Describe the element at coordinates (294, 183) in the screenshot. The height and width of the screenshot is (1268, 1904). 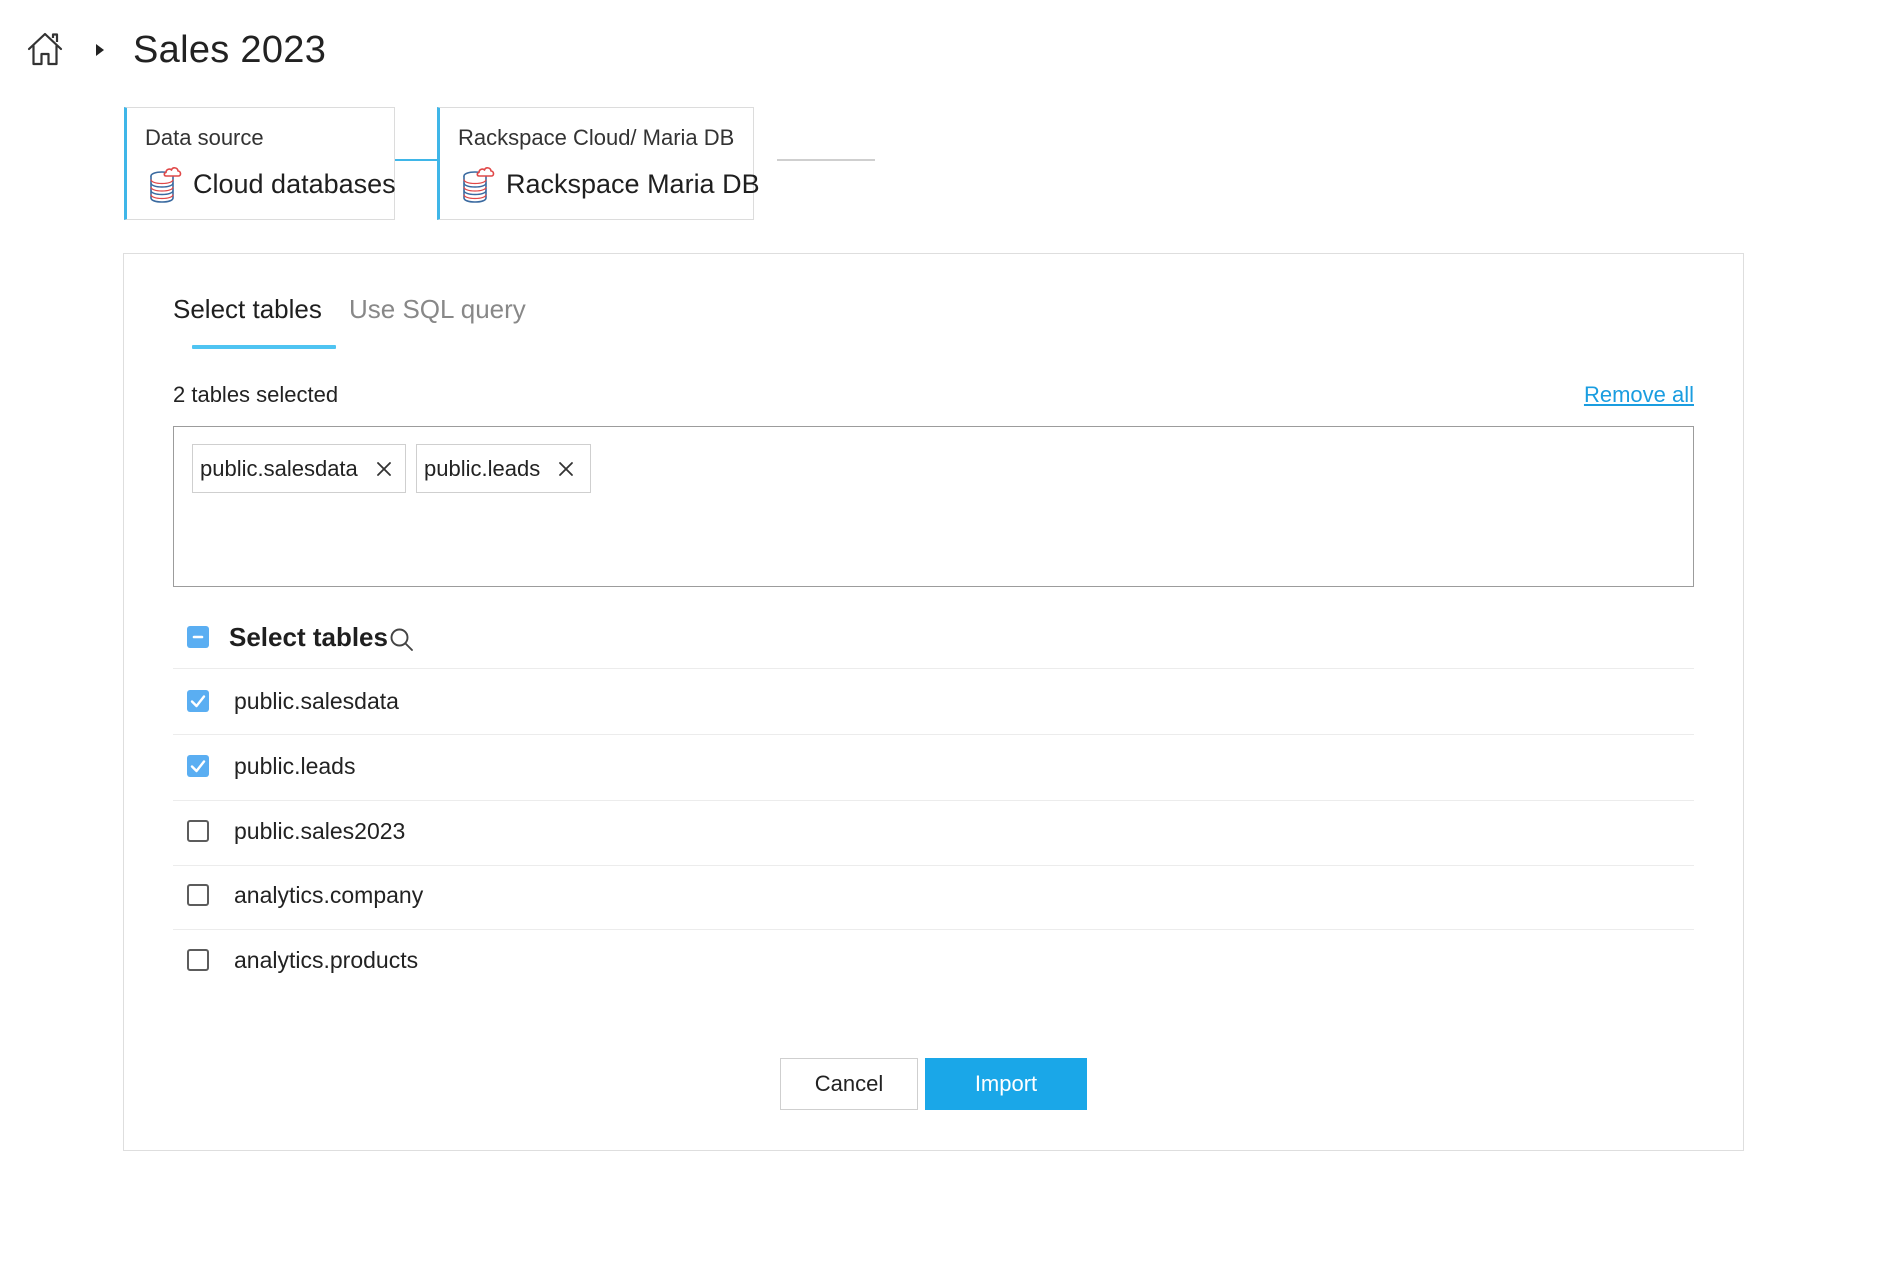
I see `step-value: Cloud databases` at that location.